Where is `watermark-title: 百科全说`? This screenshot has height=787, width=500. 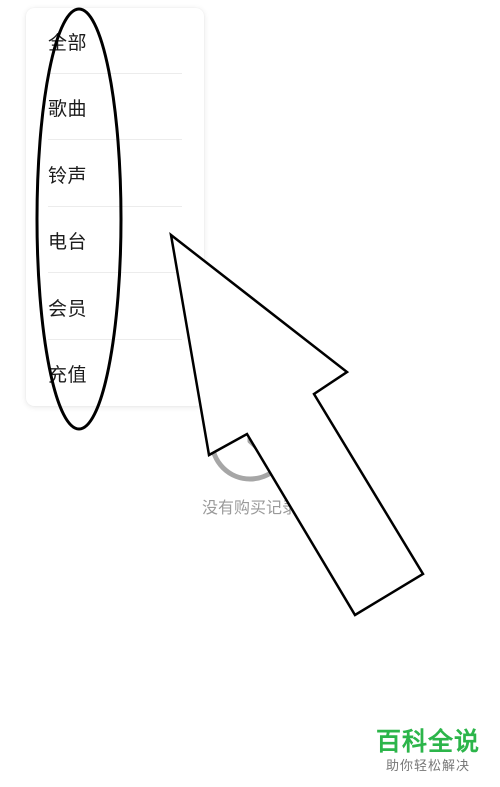
watermark-title: 百科全说 is located at coordinates (427, 741).